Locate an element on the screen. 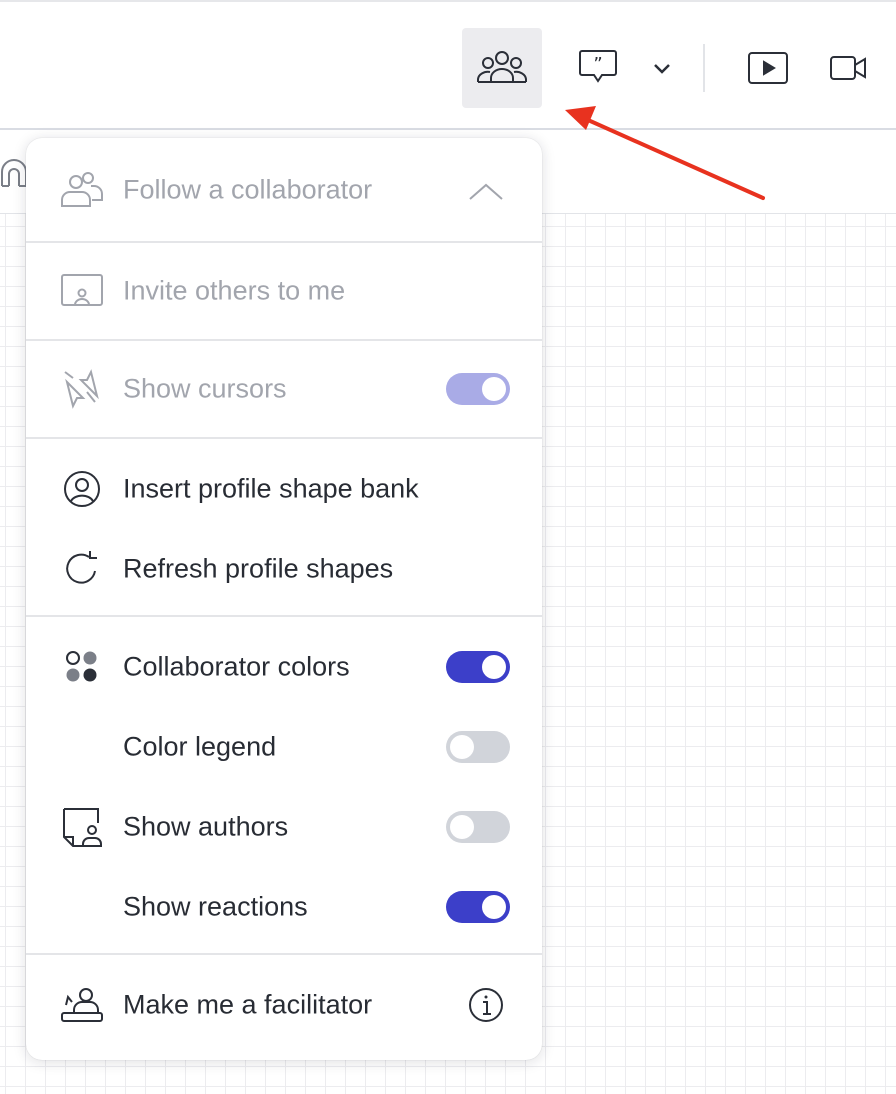  profile-icon is located at coordinates (82, 489).